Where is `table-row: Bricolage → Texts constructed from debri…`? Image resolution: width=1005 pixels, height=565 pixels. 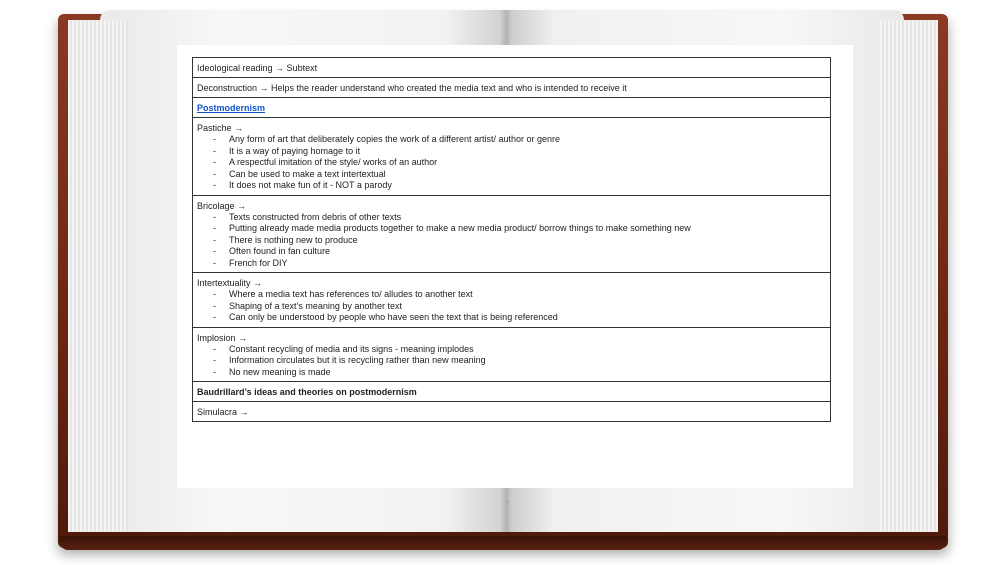 table-row: Bricolage → Texts constructed from debri… is located at coordinates (511, 233).